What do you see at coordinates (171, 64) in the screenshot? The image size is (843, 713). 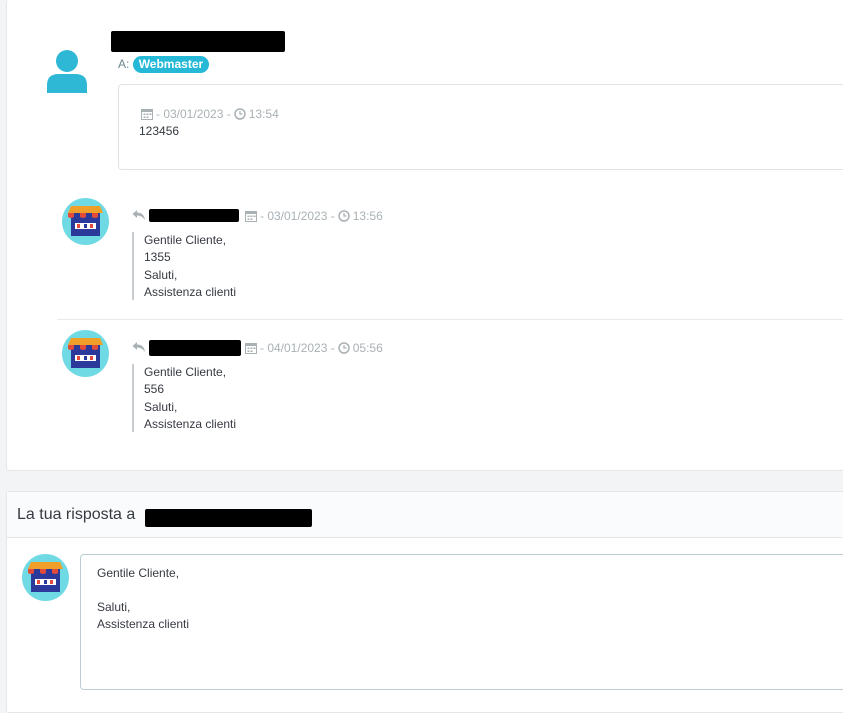 I see `recipient-badge: Webmaster` at bounding box center [171, 64].